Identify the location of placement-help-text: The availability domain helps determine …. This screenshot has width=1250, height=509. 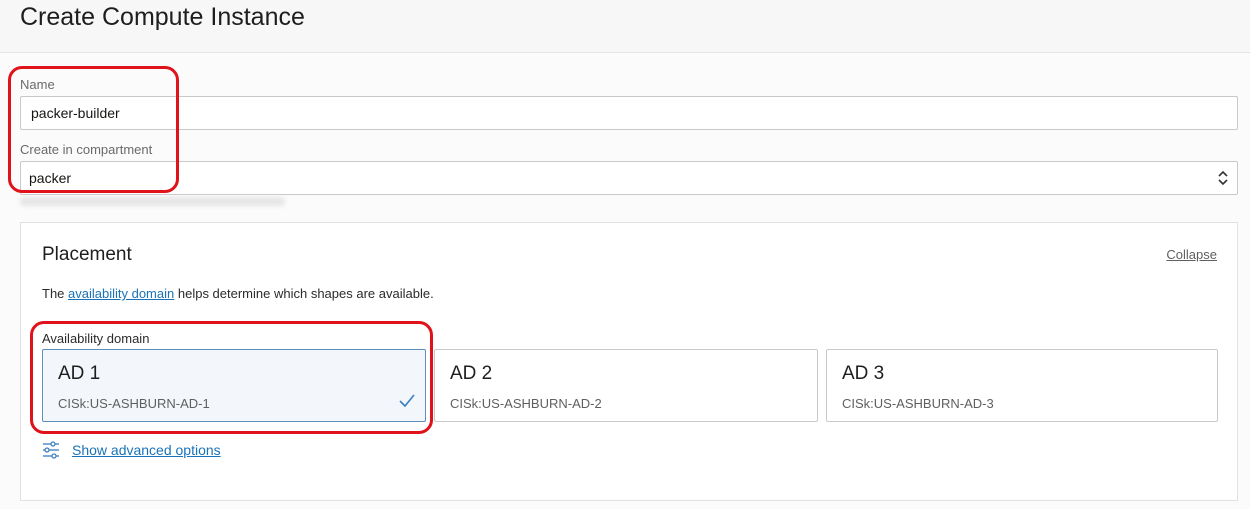
(238, 293).